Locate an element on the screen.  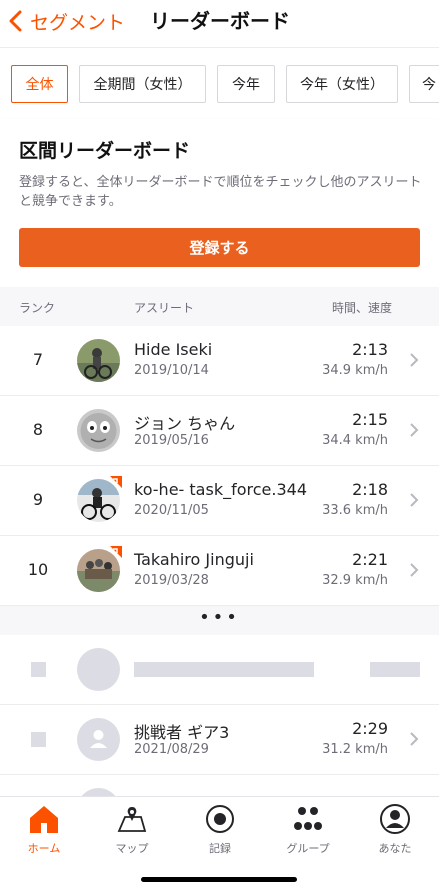
athlete-name: Hide Iseki is located at coordinates (173, 349).